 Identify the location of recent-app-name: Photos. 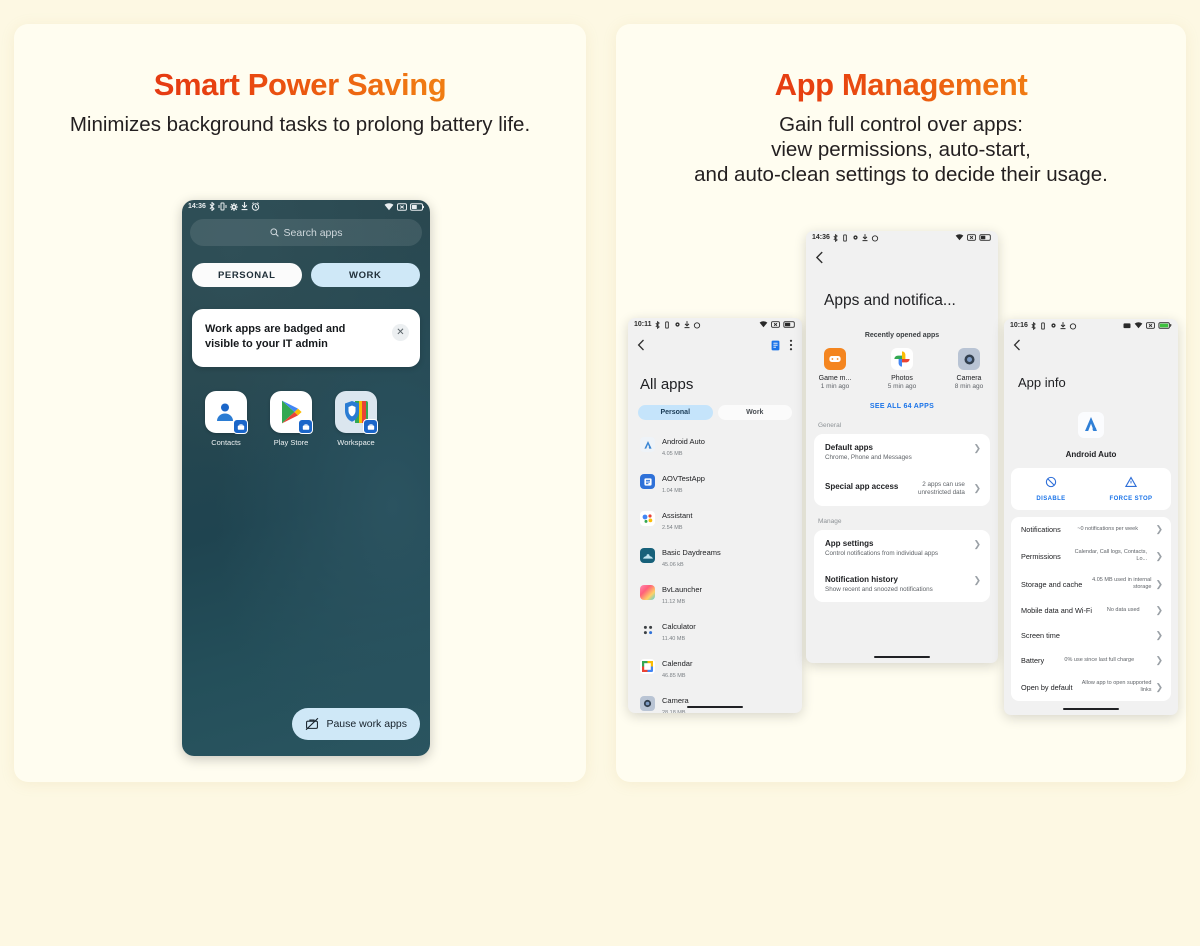
(902, 378).